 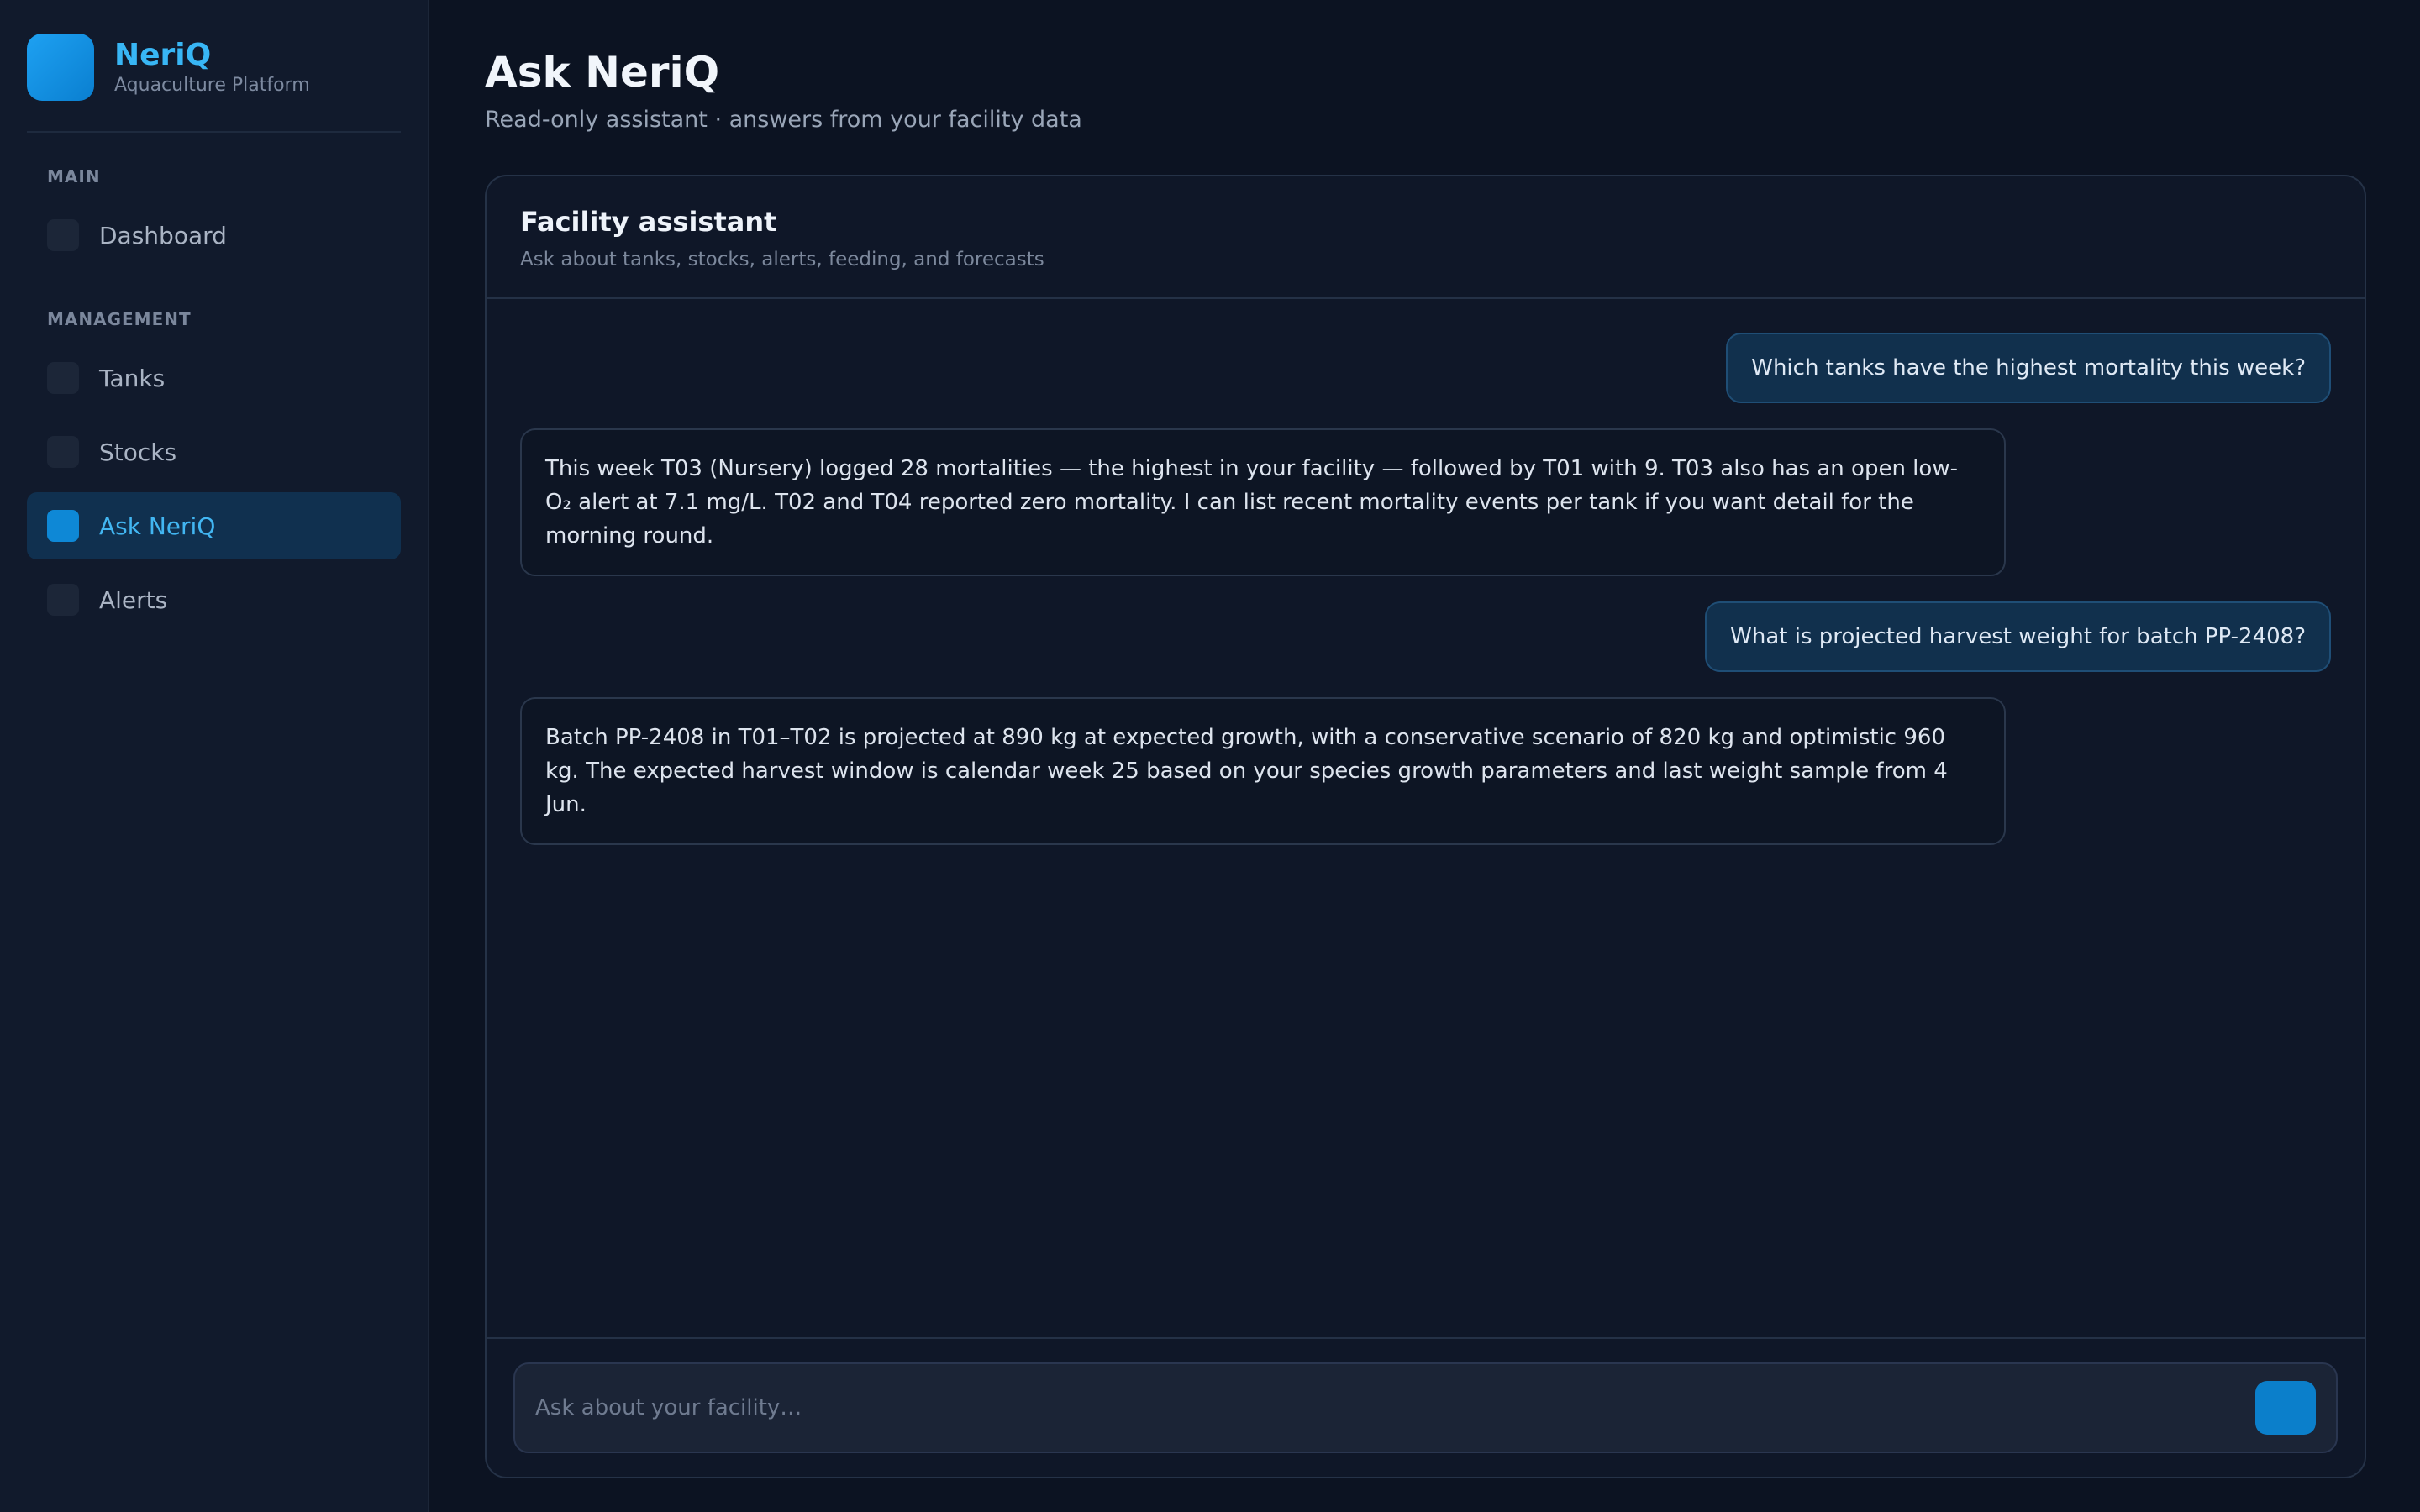 What do you see at coordinates (63, 526) in the screenshot?
I see `ask-icon` at bounding box center [63, 526].